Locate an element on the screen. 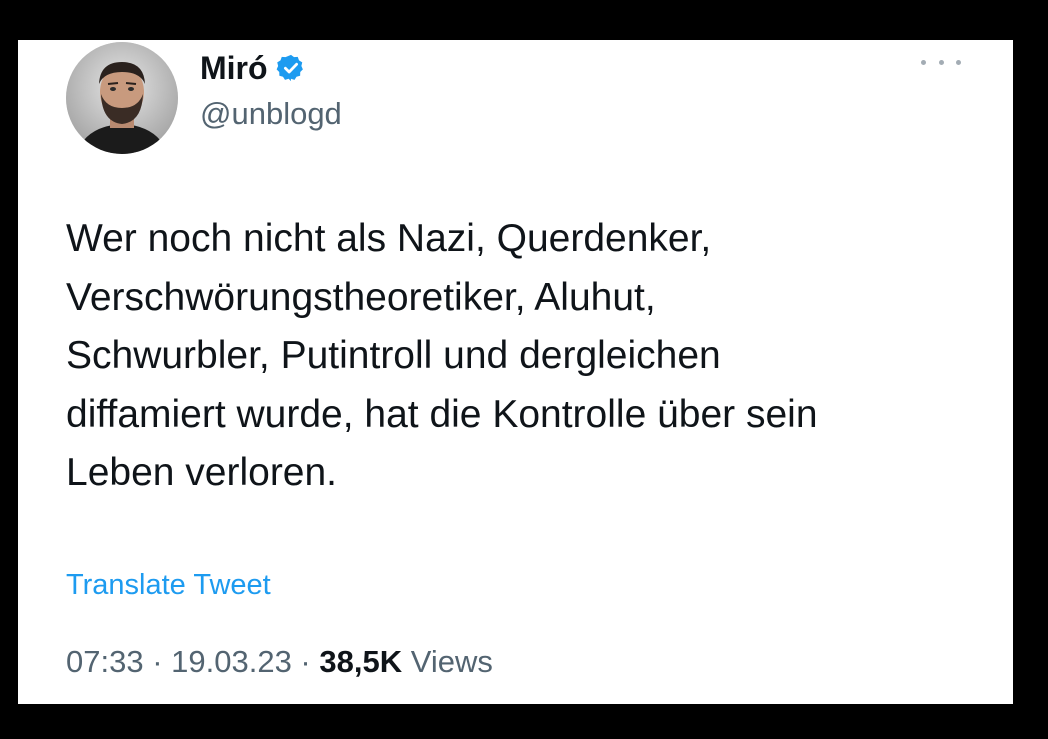 The width and height of the screenshot is (1048, 739). tweet-date: 19.03.23 is located at coordinates (231, 661).